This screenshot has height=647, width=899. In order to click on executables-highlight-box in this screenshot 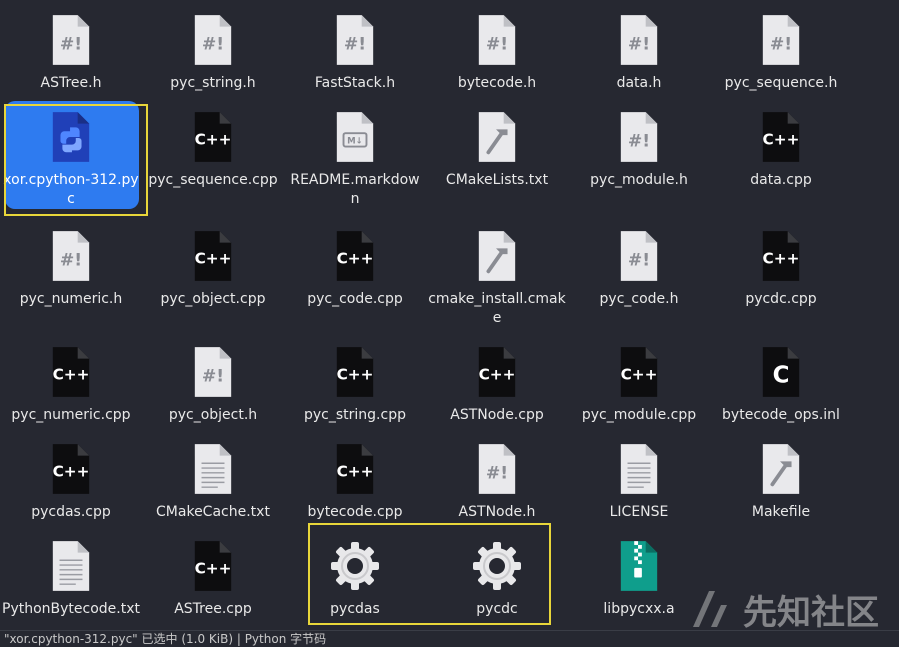, I will do `click(429, 574)`.